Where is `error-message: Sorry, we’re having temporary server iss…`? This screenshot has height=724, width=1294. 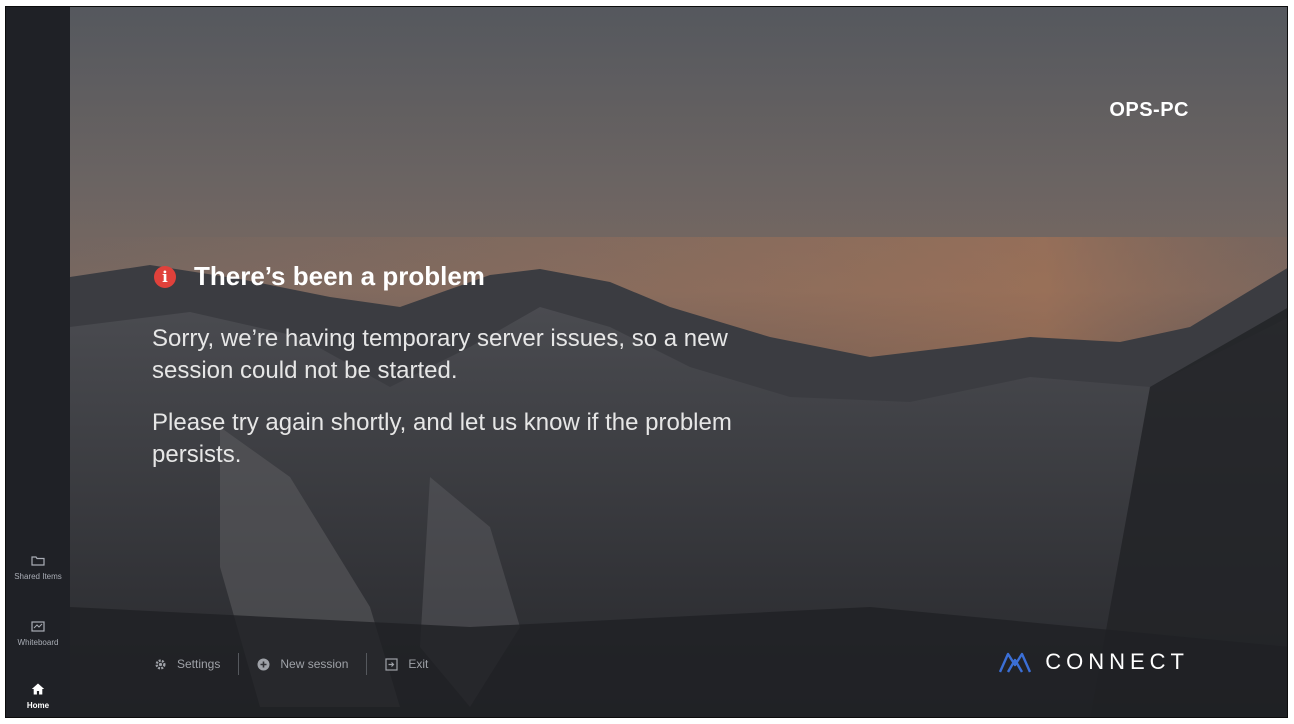
error-message: Sorry, we’re having temporary server iss… is located at coordinates (440, 354).